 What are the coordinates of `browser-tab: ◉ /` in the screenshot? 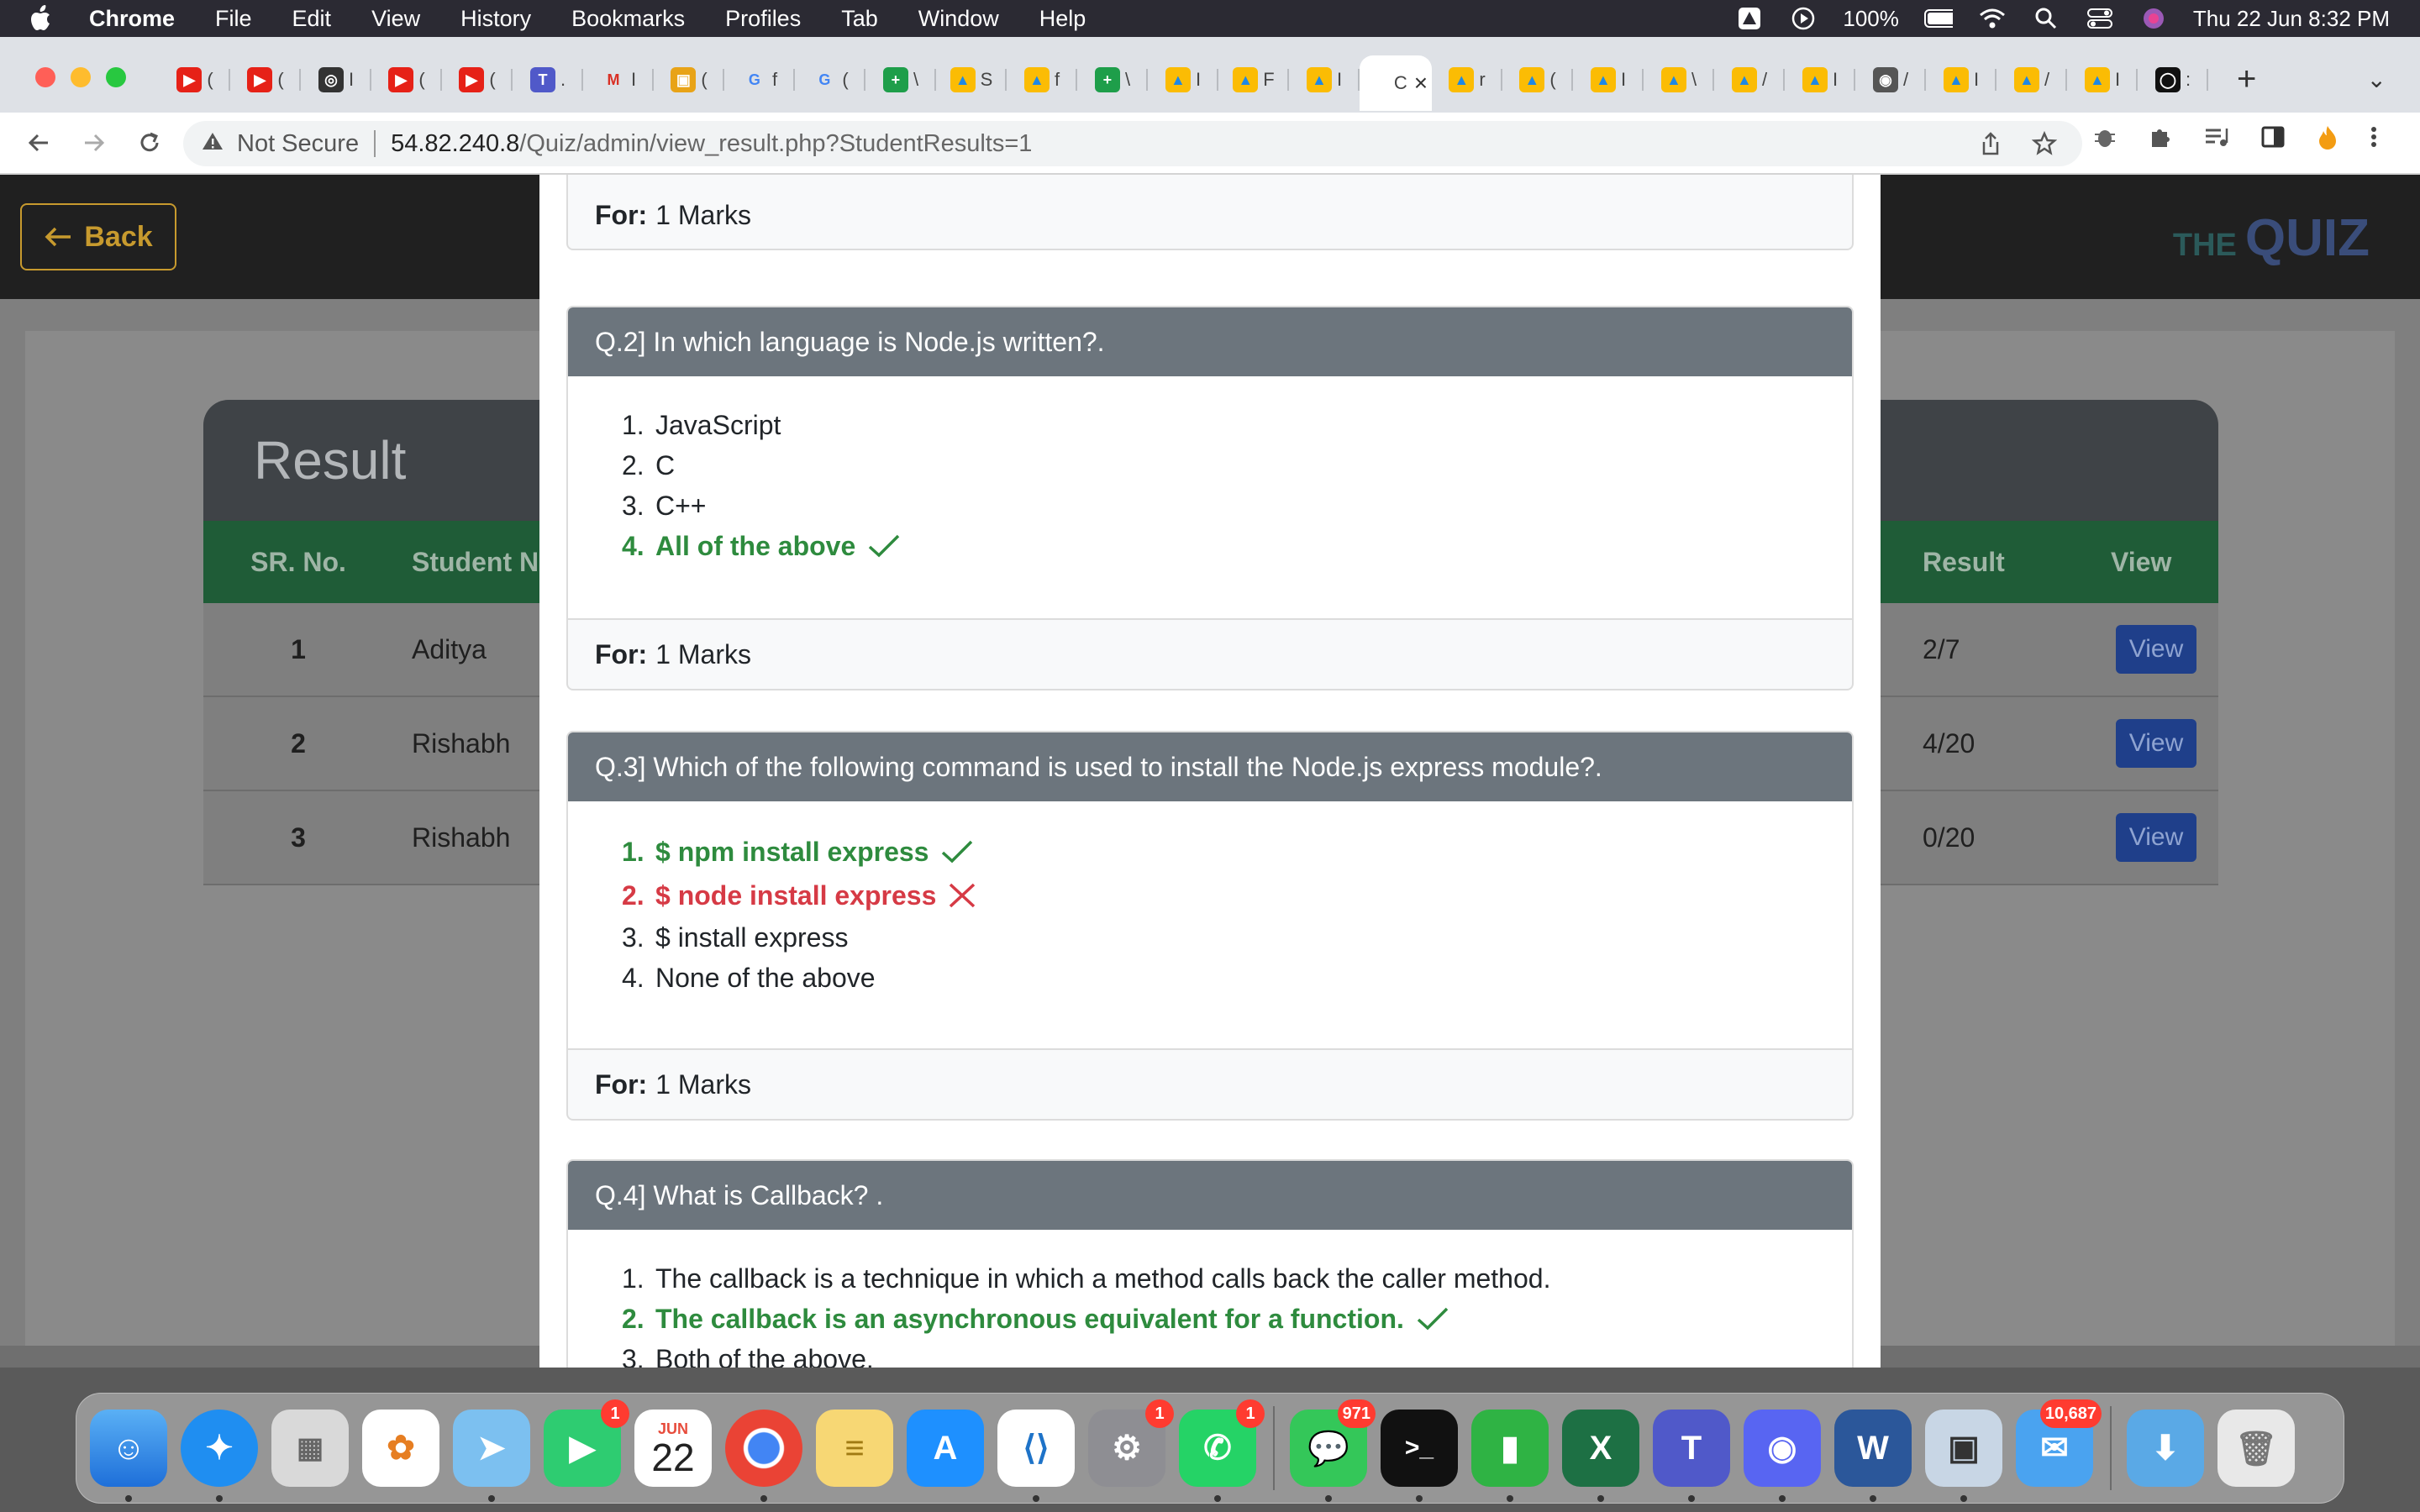 It's located at (1890, 79).